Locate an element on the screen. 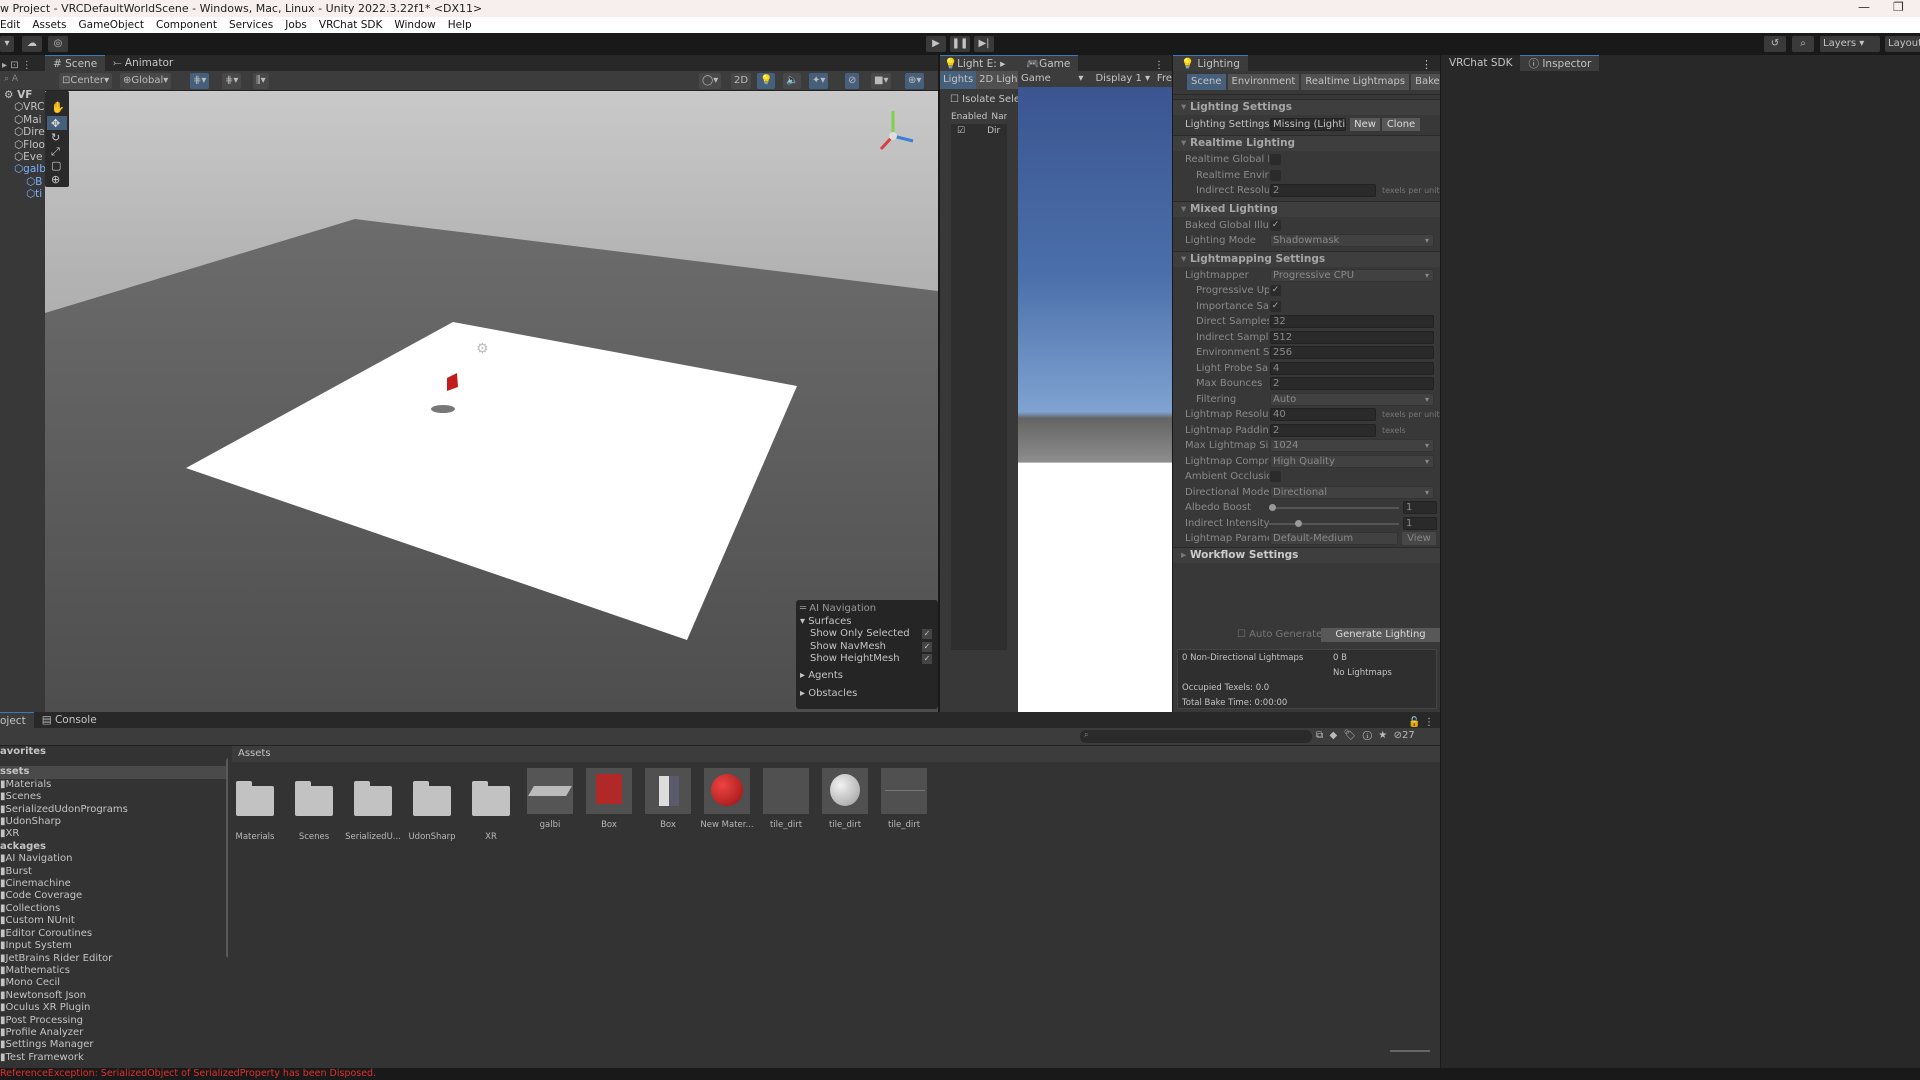 The width and height of the screenshot is (1920, 1080). icon-size-slider is located at coordinates (1410, 1051).